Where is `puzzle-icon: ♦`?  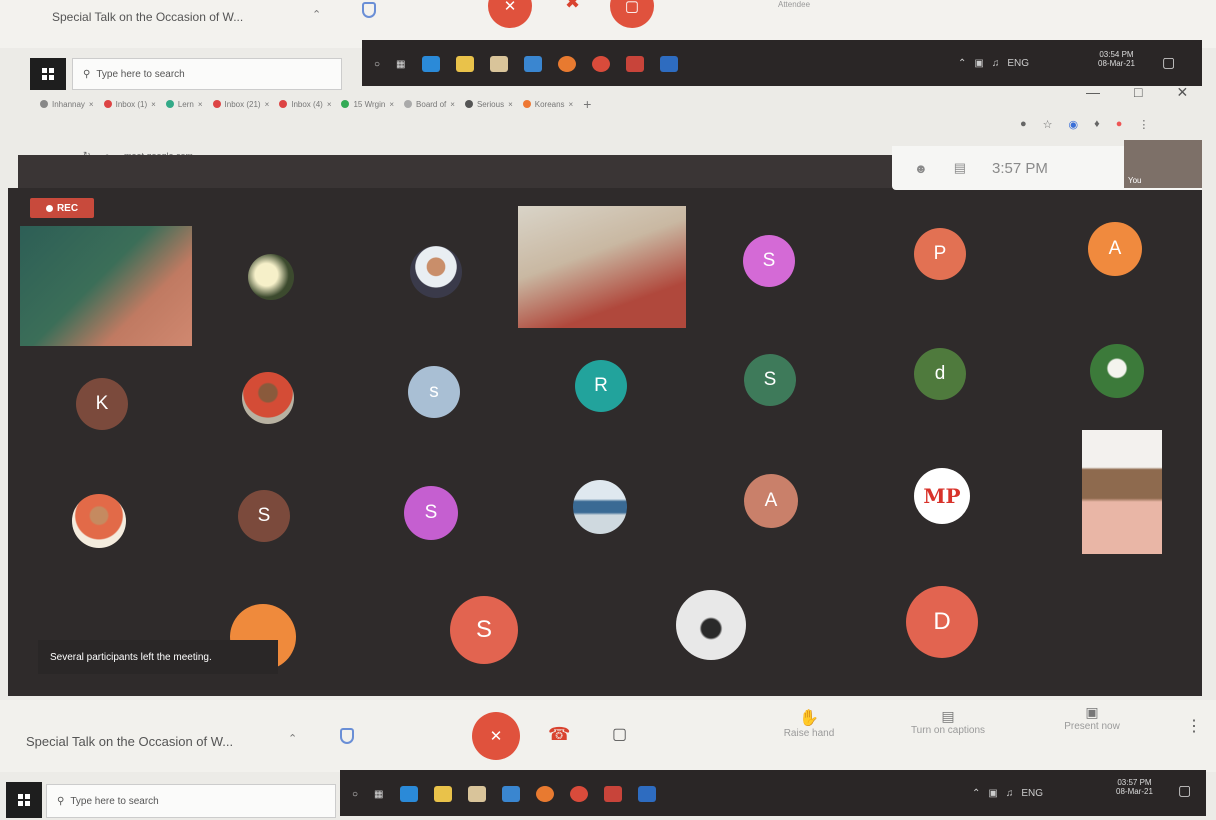
puzzle-icon: ♦ is located at coordinates (1097, 124).